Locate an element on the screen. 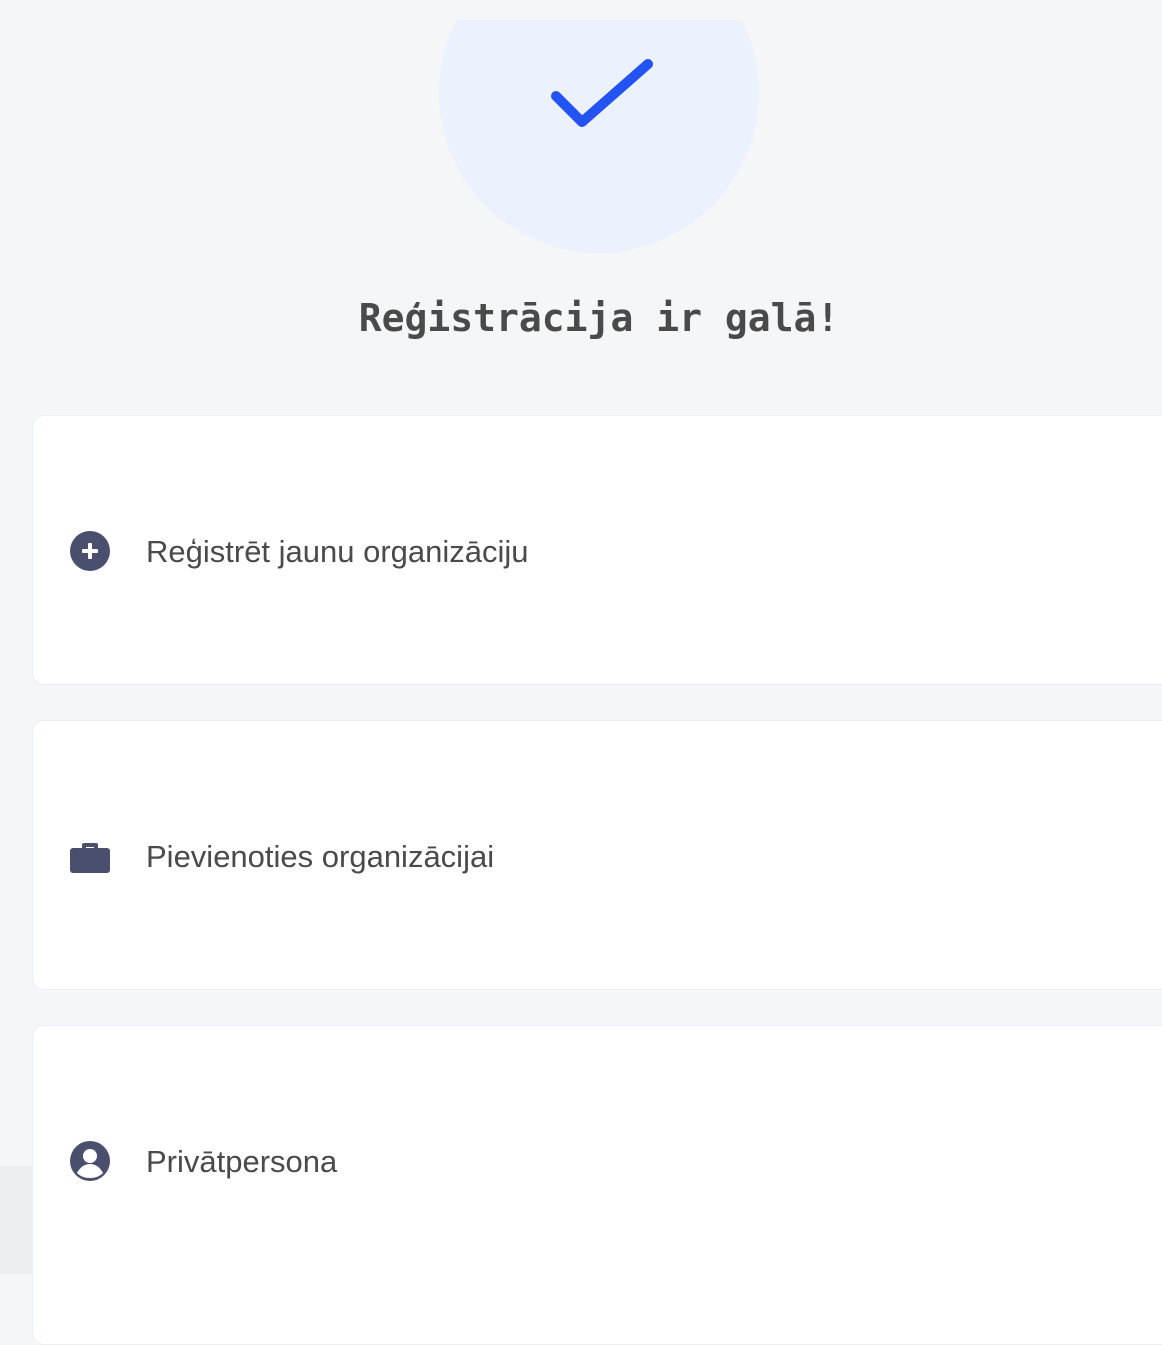  option-label: Privātpersona is located at coordinates (242, 1161).